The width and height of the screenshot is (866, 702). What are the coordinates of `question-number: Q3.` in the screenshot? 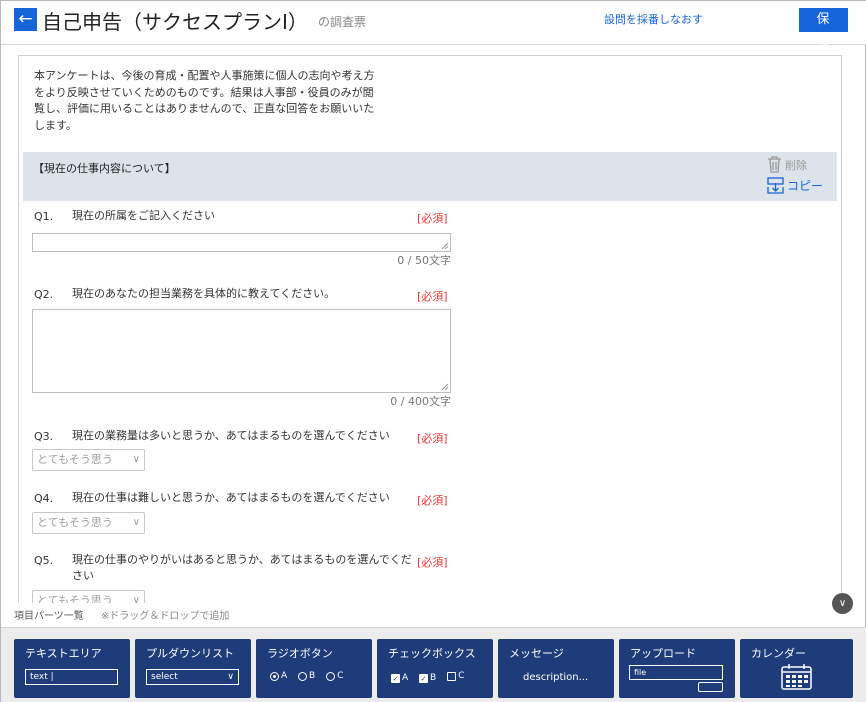 It's located at (44, 436).